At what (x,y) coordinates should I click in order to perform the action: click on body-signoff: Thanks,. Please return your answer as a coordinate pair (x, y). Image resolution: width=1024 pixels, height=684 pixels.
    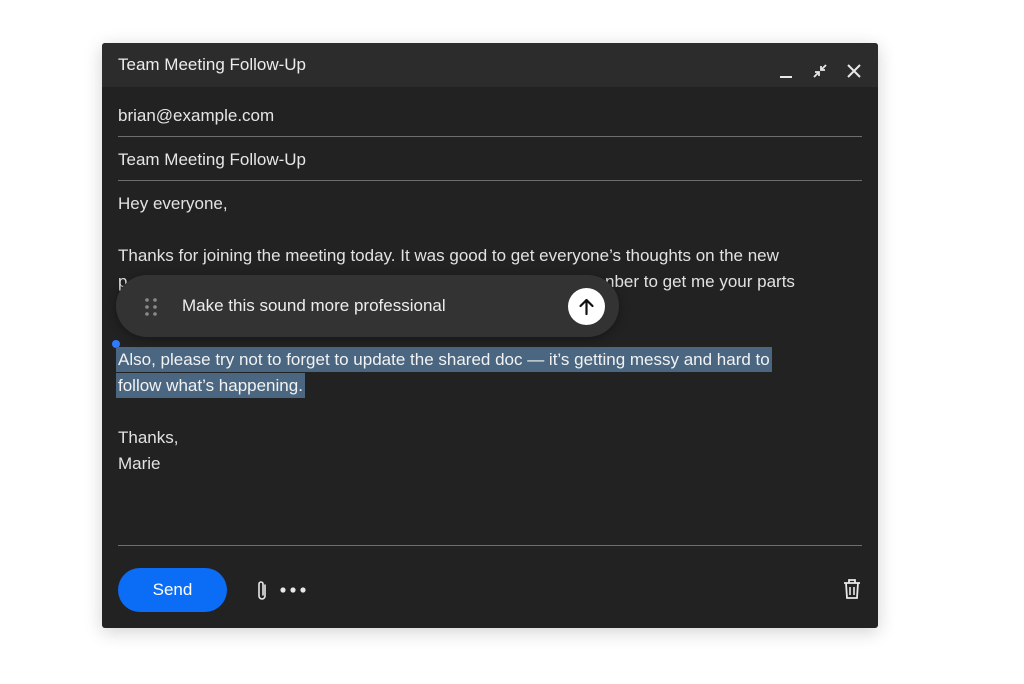
    Looking at the image, I should click on (148, 437).